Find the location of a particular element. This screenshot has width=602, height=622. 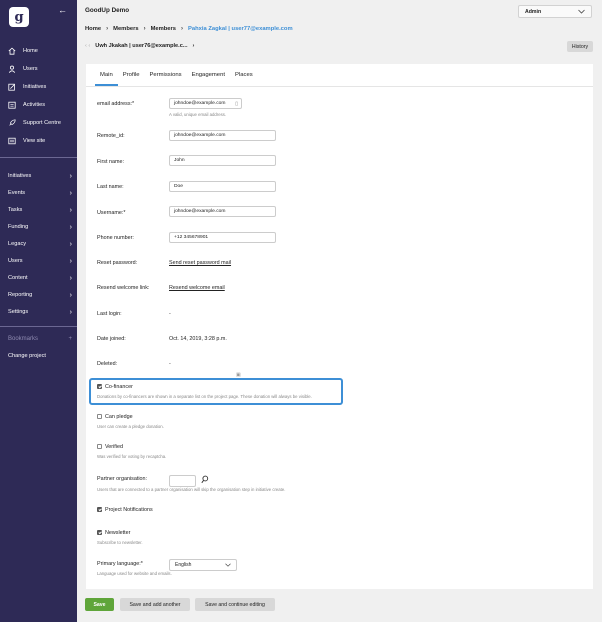

monitor-icon is located at coordinates (12, 141).